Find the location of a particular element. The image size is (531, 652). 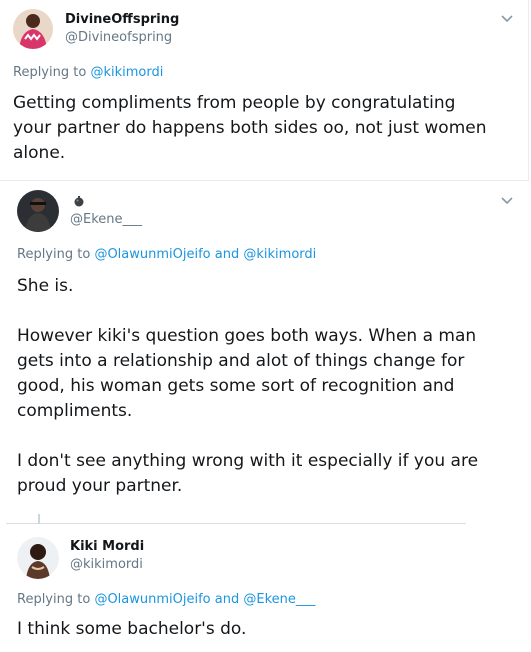

divider is located at coordinates (236, 523).